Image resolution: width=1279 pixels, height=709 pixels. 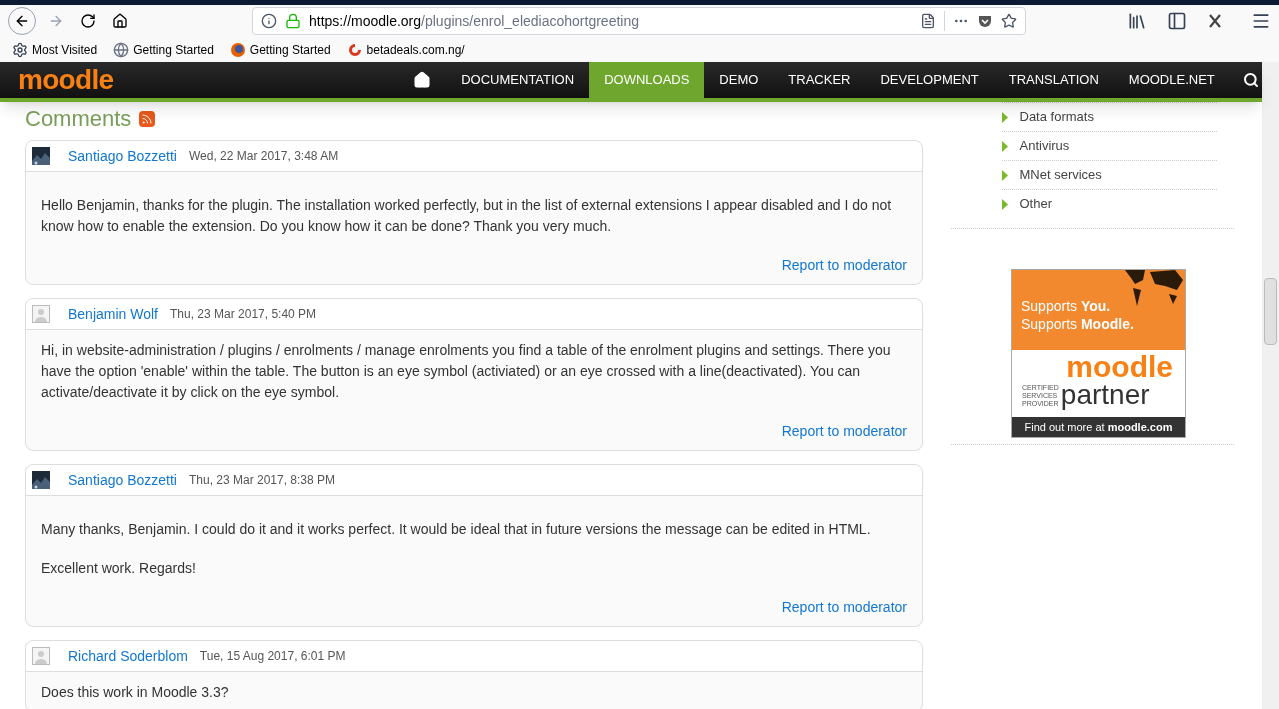 I want to click on nav-tab: MOODLE.NET, so click(x=1171, y=80).